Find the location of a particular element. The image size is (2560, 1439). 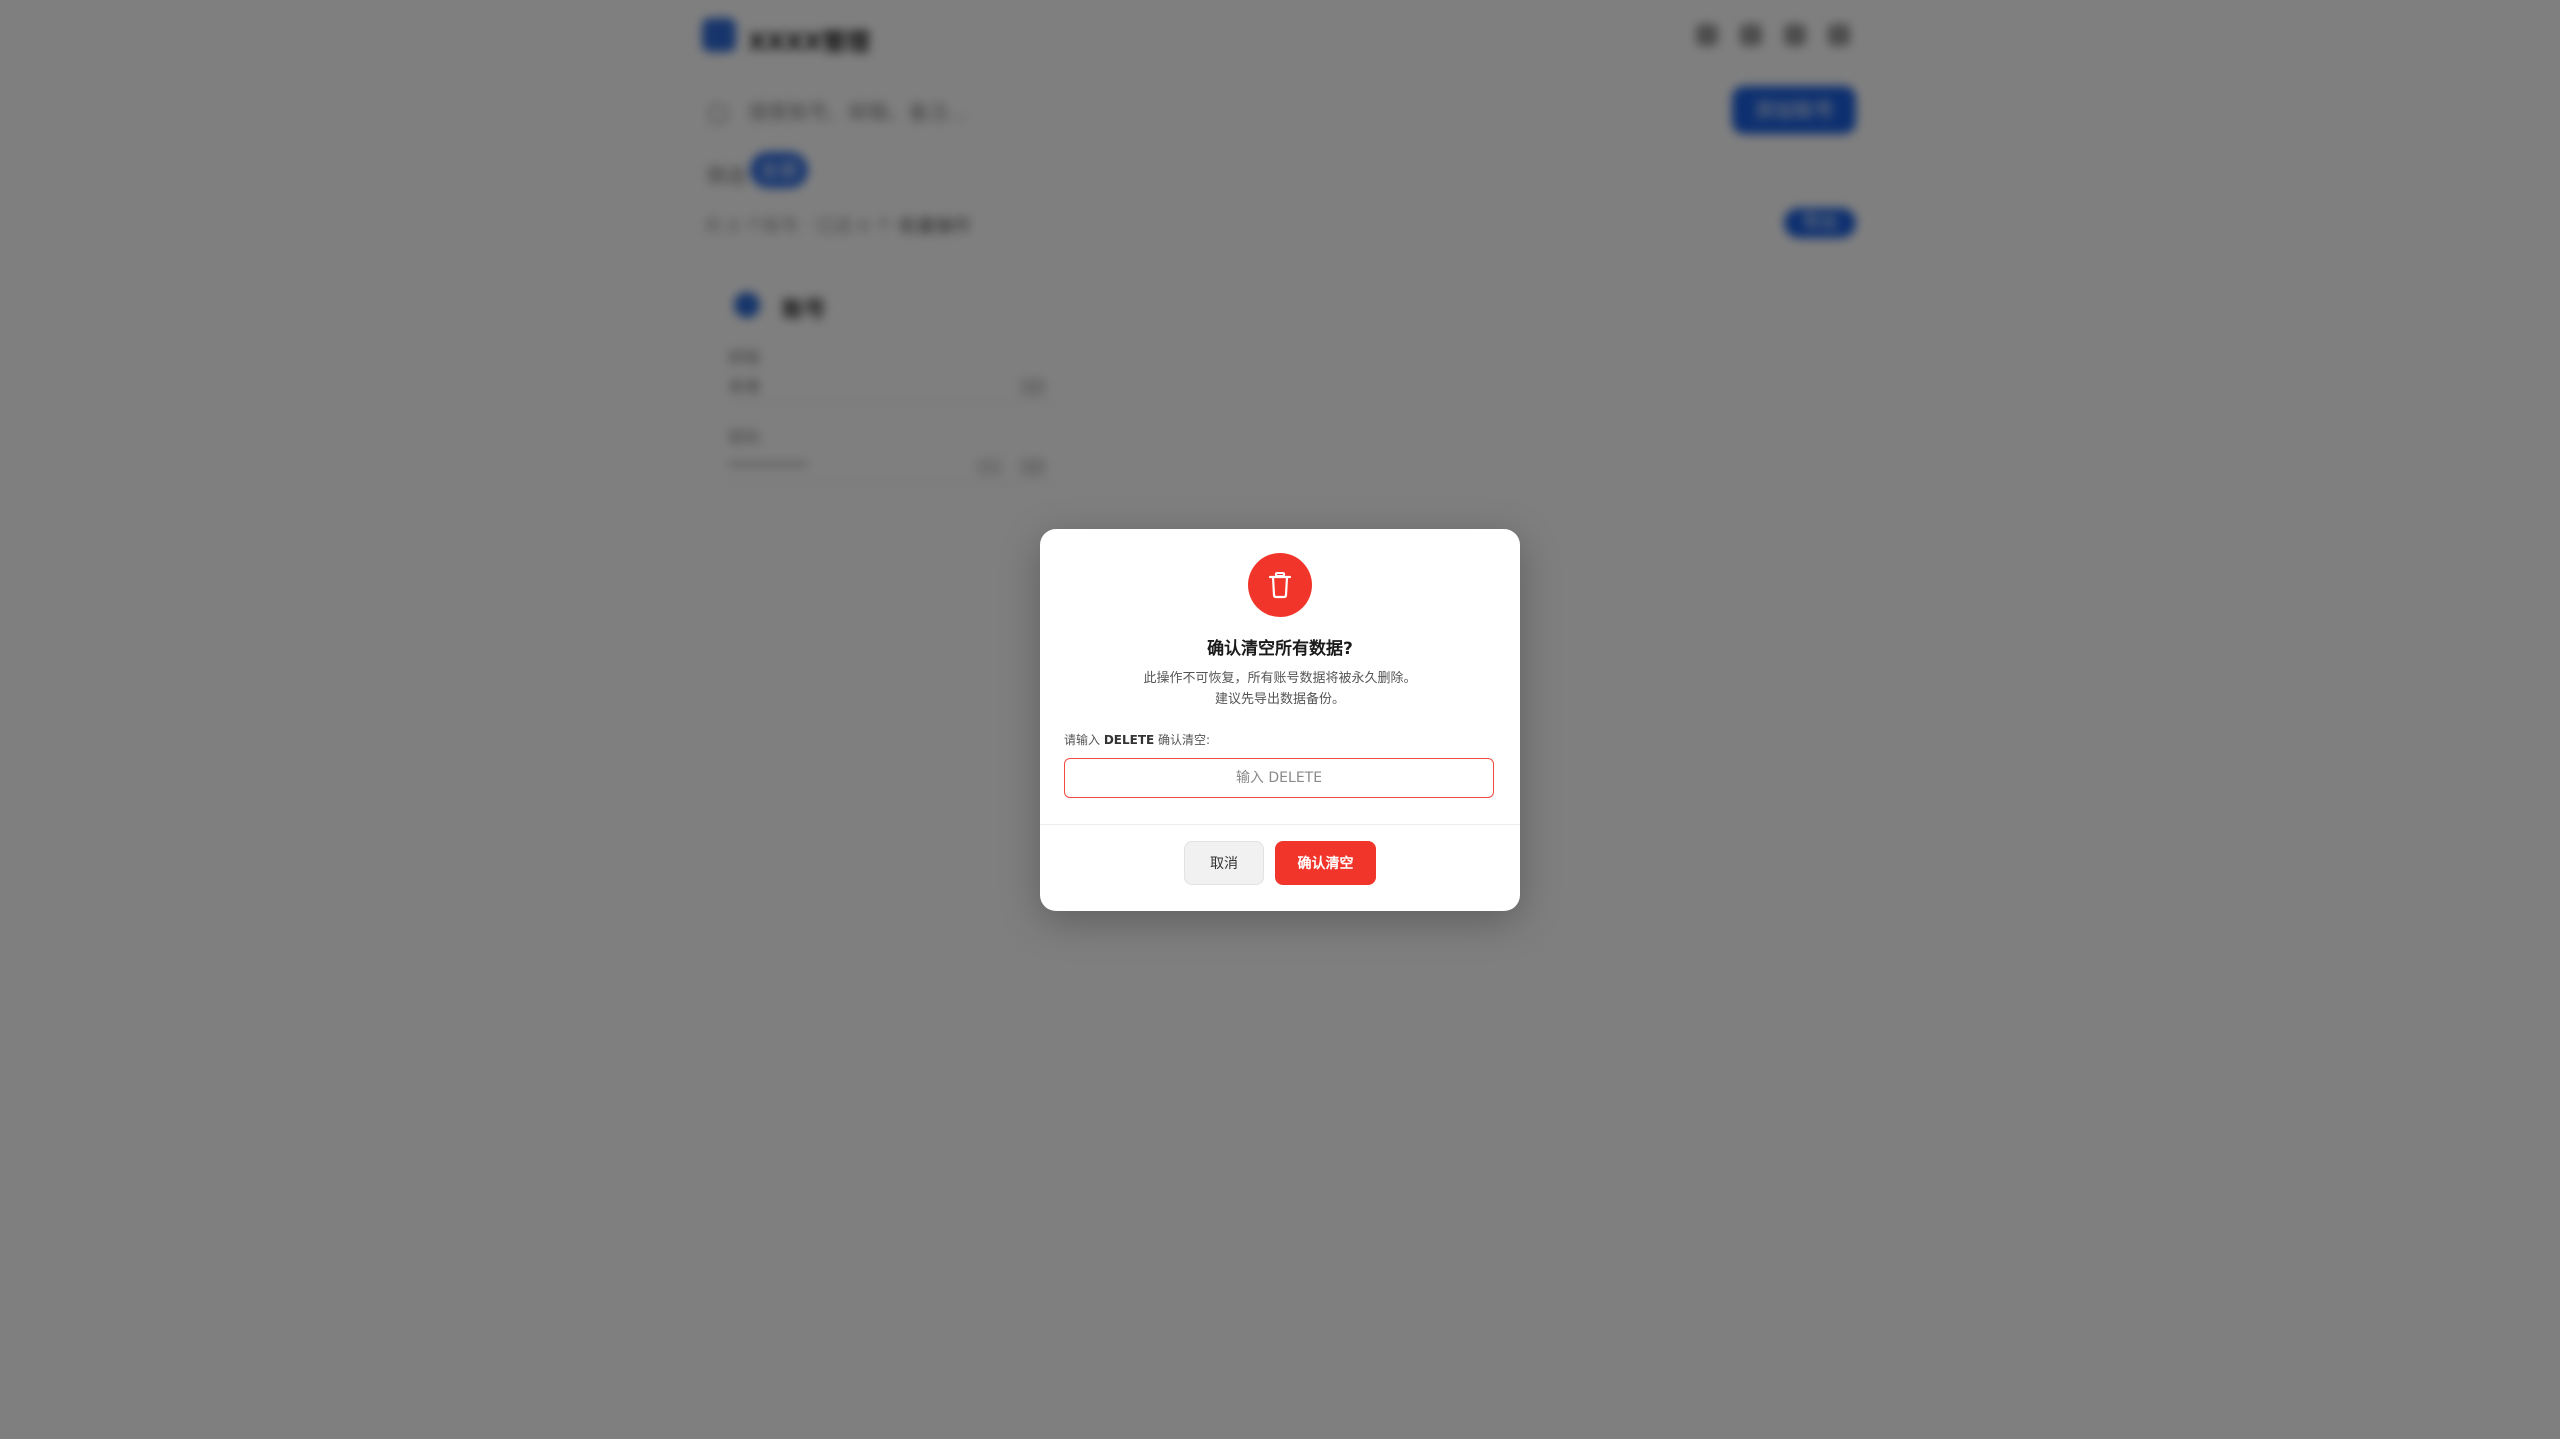

prompt-prefix: 请输入 is located at coordinates (1084, 740).